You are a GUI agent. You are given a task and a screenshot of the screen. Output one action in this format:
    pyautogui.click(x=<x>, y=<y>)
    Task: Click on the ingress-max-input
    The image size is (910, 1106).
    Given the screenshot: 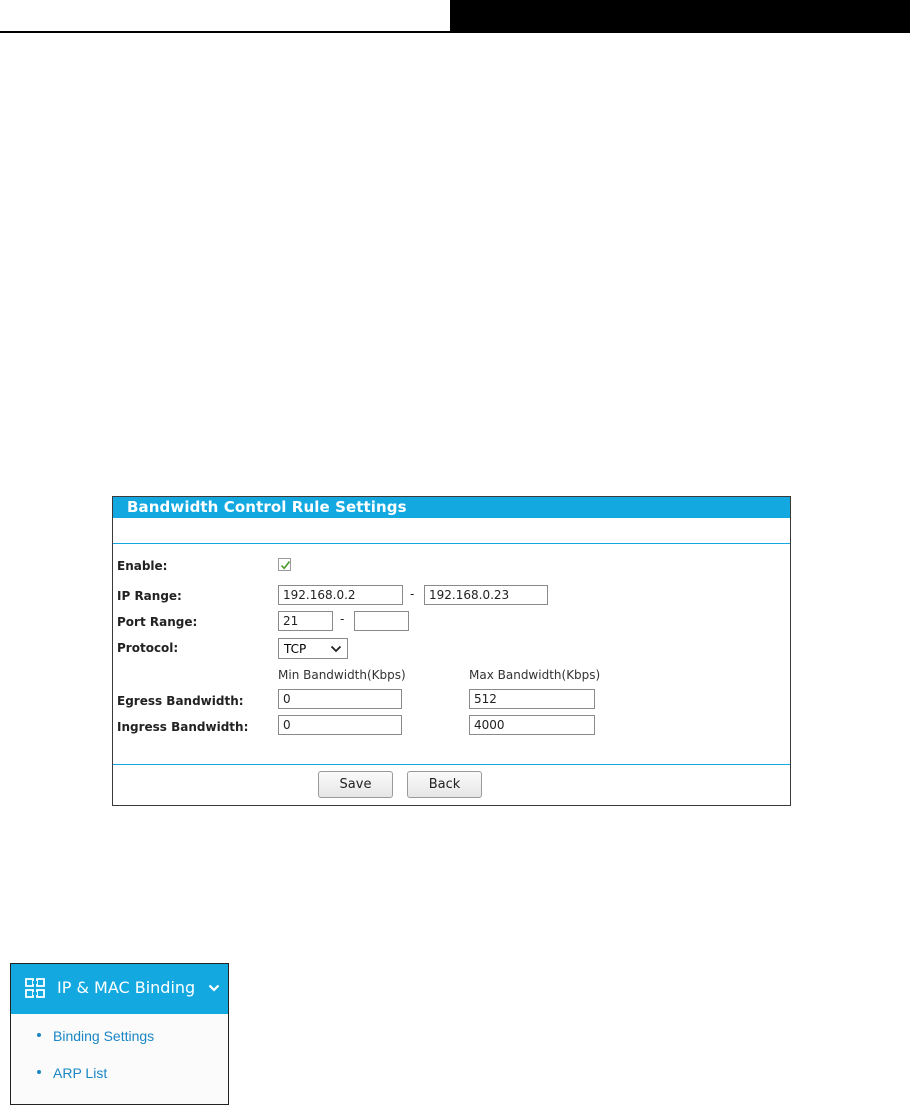 What is the action you would take?
    pyautogui.click(x=532, y=725)
    